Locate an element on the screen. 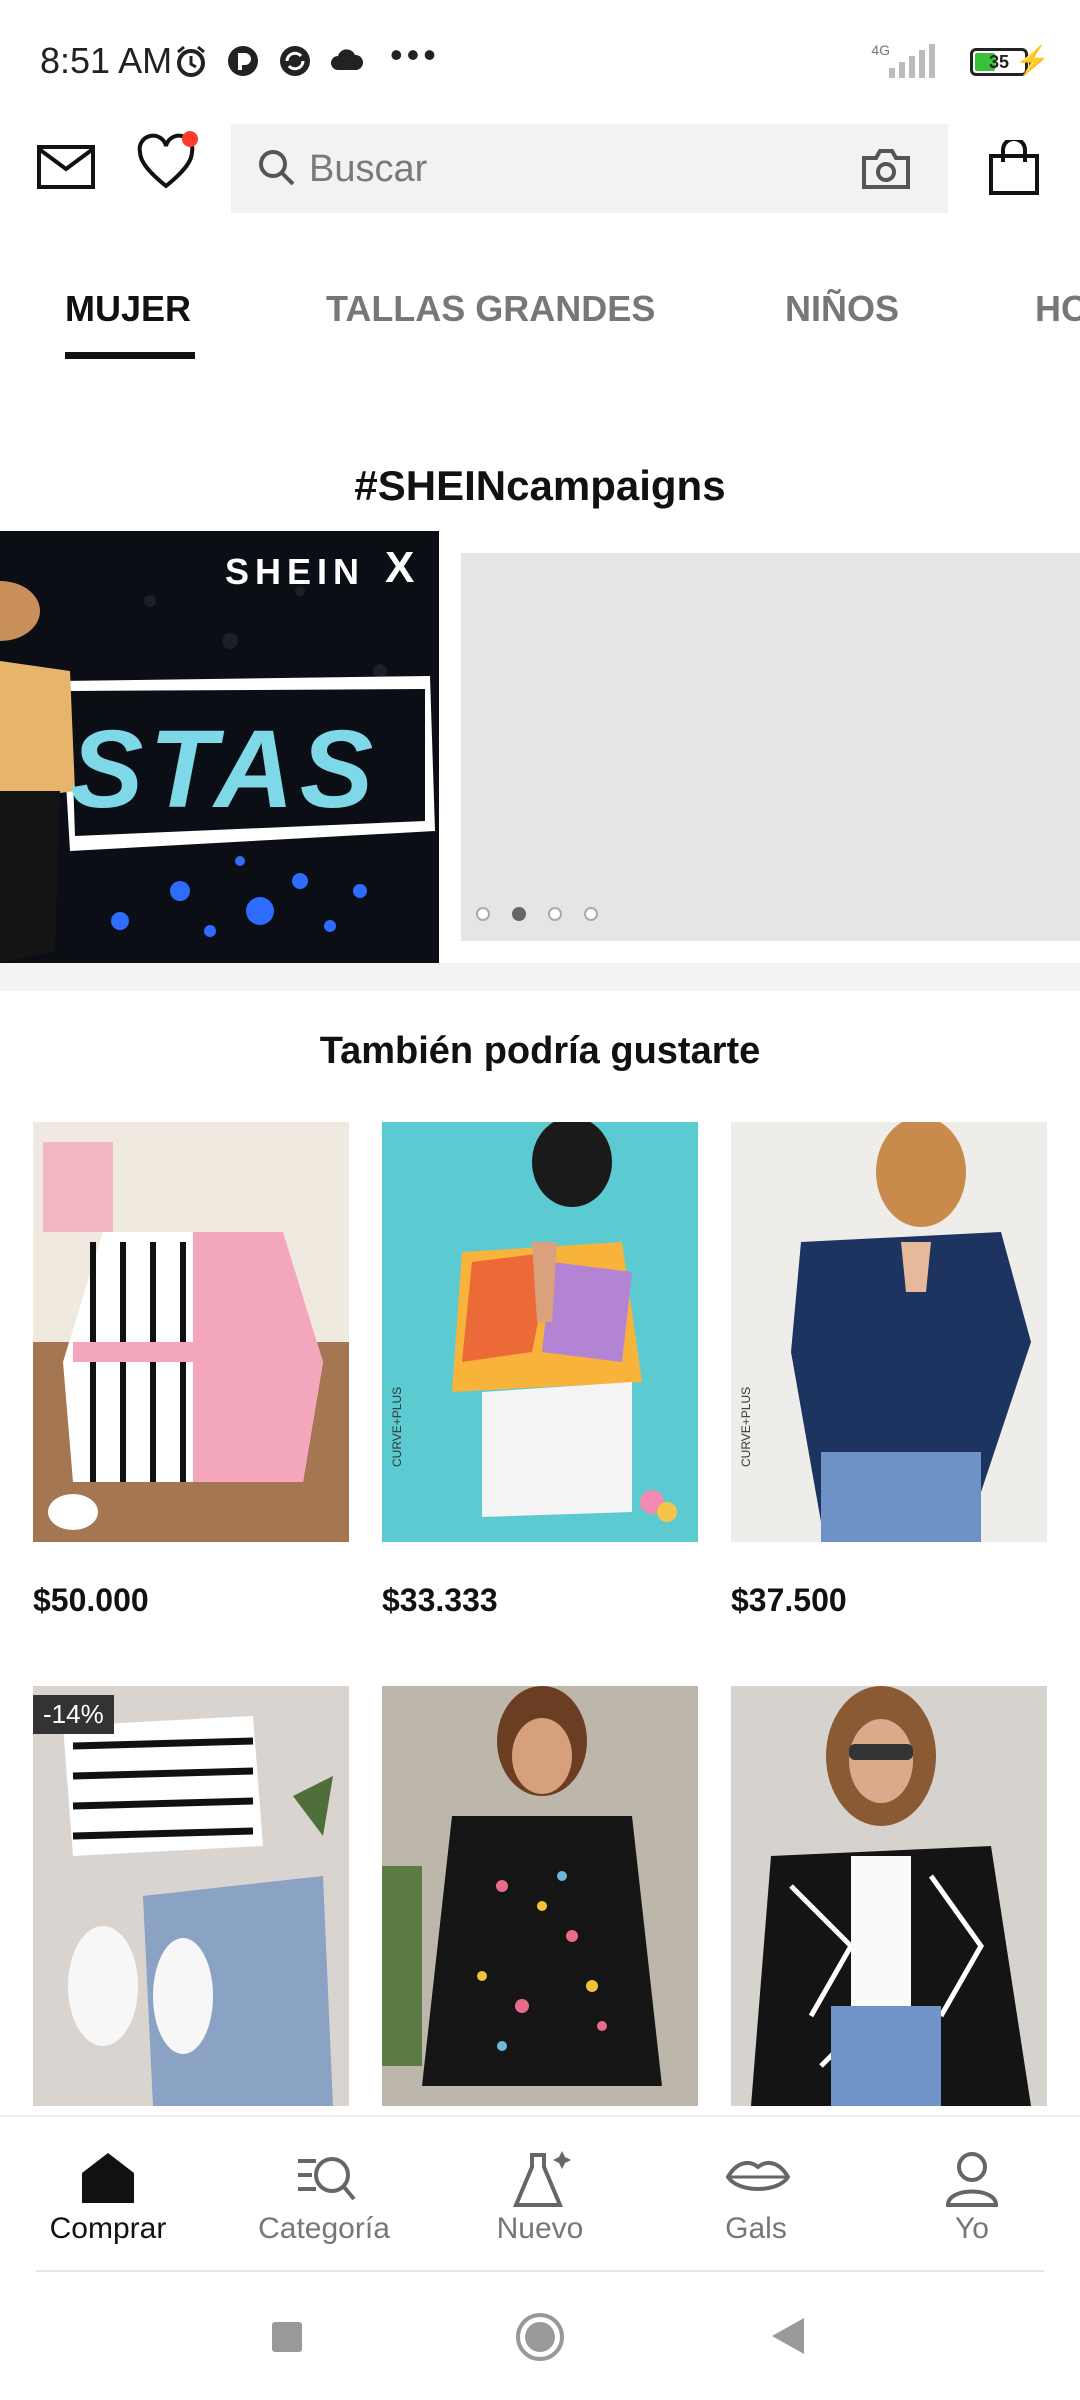 This screenshot has height=2400, width=1080. section-divider is located at coordinates (540, 977).